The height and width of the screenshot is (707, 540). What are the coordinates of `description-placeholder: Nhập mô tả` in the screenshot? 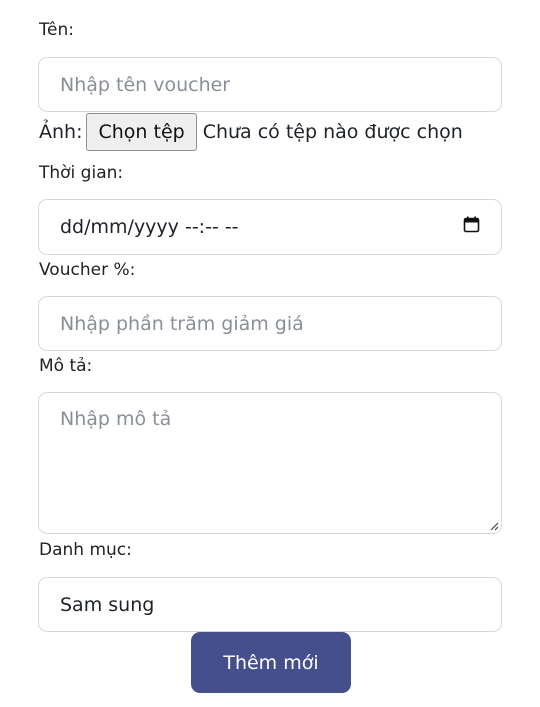 It's located at (116, 419).